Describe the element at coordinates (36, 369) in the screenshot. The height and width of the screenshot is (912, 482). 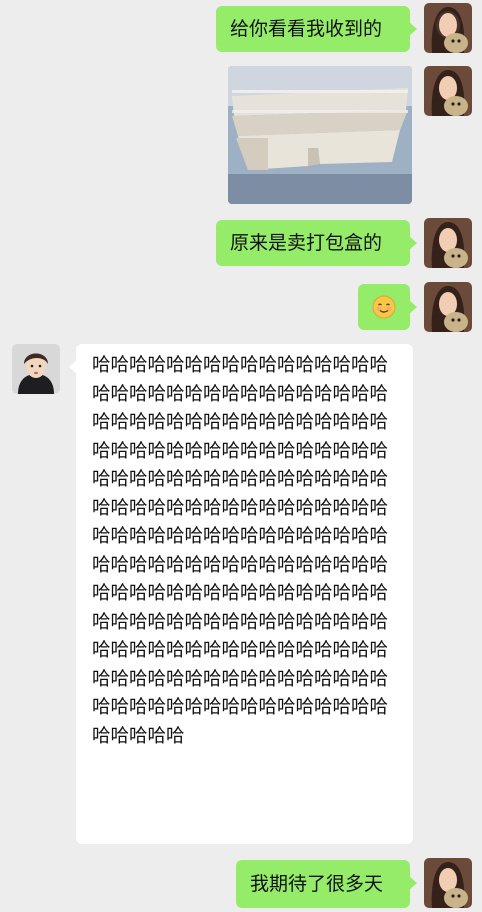
I see `other-avatar` at that location.